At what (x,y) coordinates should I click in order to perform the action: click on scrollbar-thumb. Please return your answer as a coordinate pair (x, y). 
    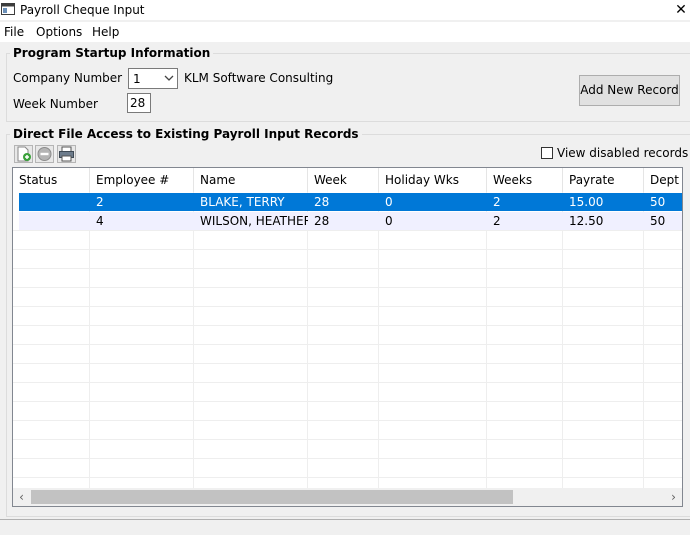
    Looking at the image, I should click on (272, 497).